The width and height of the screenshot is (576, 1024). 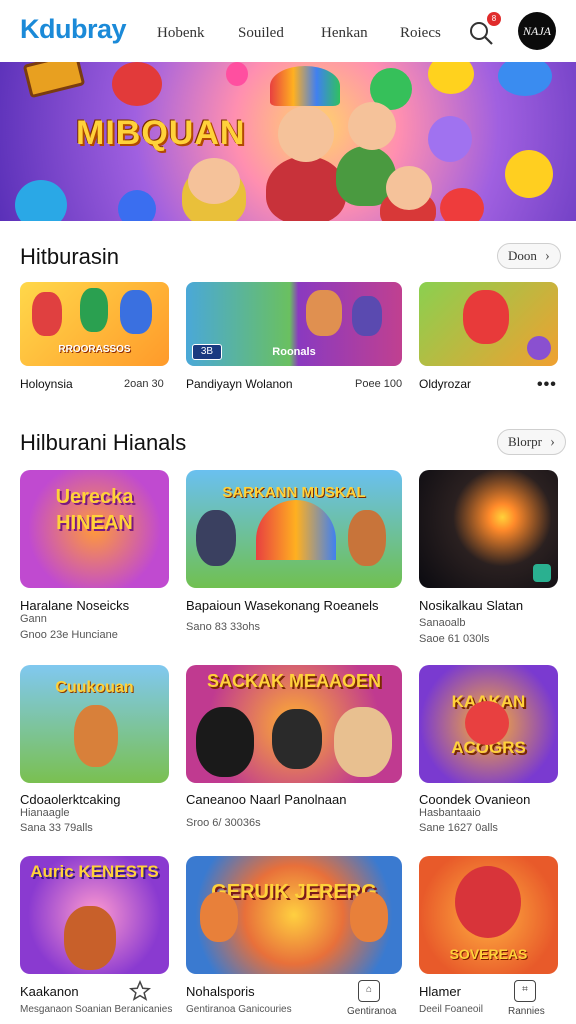 I want to click on bookmark-icon: ⌗, so click(x=525, y=991).